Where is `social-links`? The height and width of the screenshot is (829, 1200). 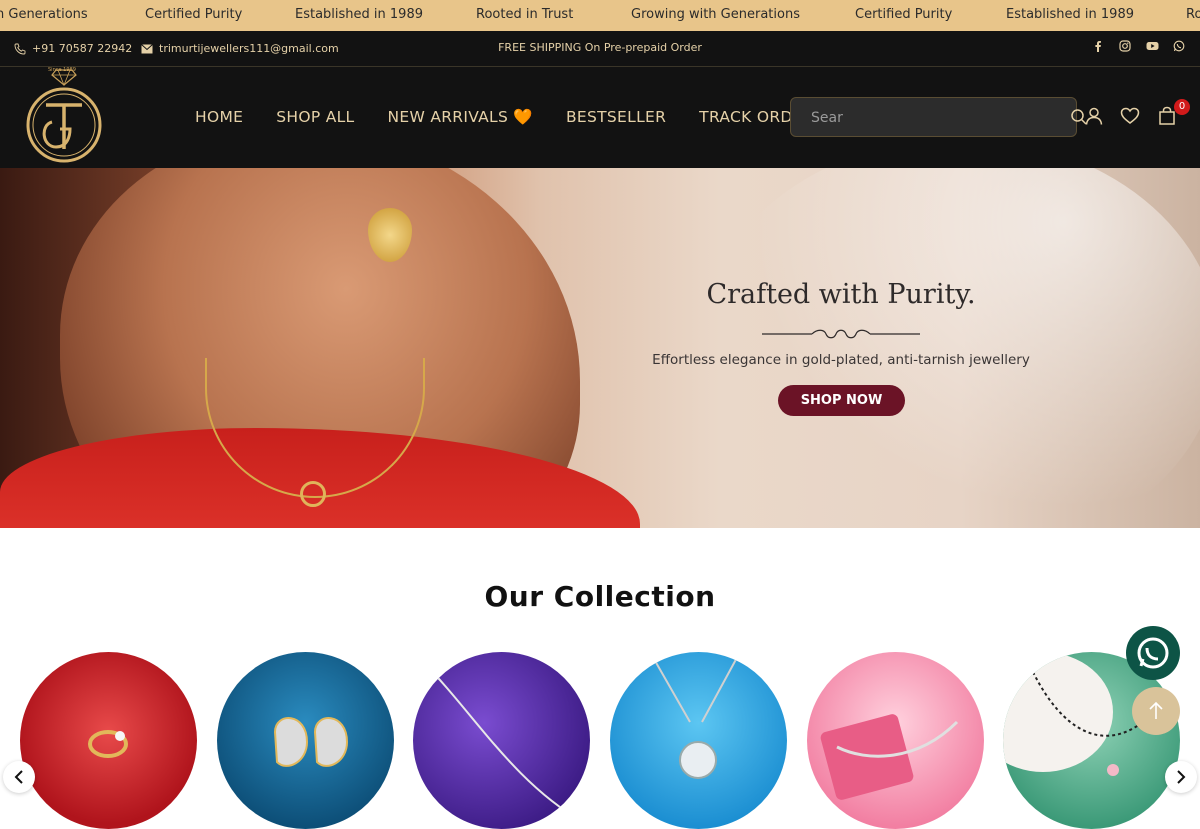
social-links is located at coordinates (1138, 47).